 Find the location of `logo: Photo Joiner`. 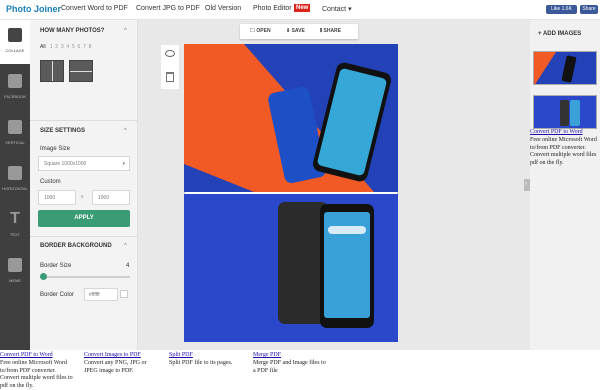

logo: Photo Joiner is located at coordinates (33, 9).